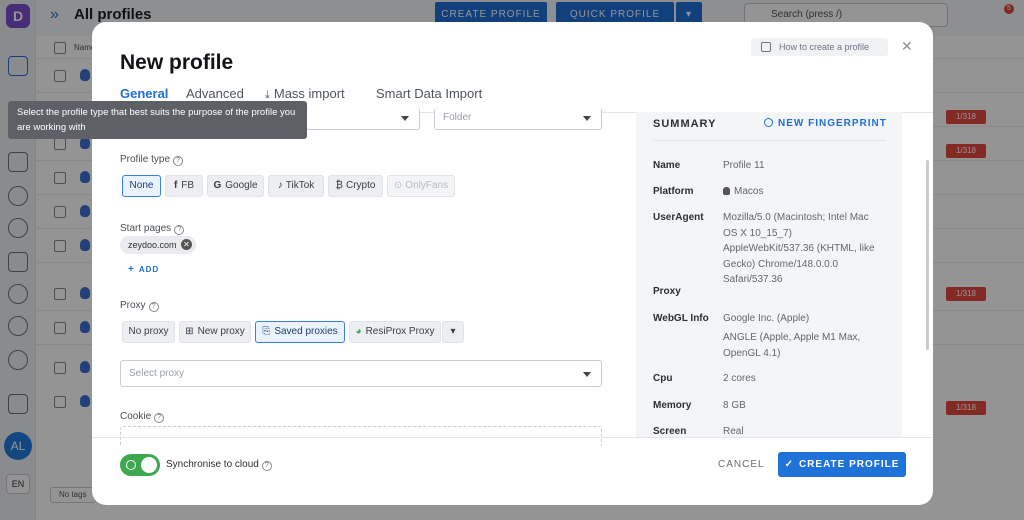  Describe the element at coordinates (766, 47) in the screenshot. I see `video-icon` at that location.